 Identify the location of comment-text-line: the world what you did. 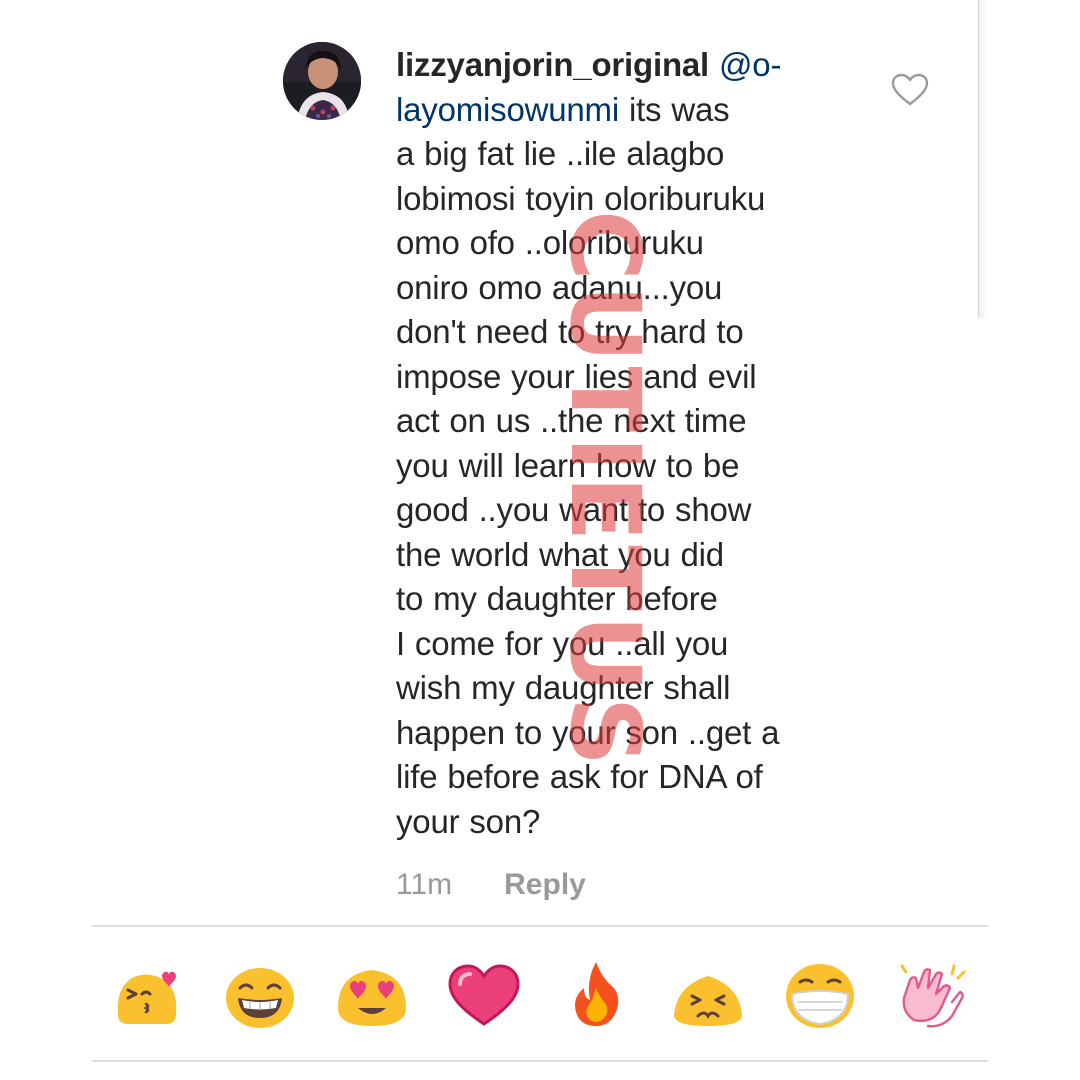
(560, 554).